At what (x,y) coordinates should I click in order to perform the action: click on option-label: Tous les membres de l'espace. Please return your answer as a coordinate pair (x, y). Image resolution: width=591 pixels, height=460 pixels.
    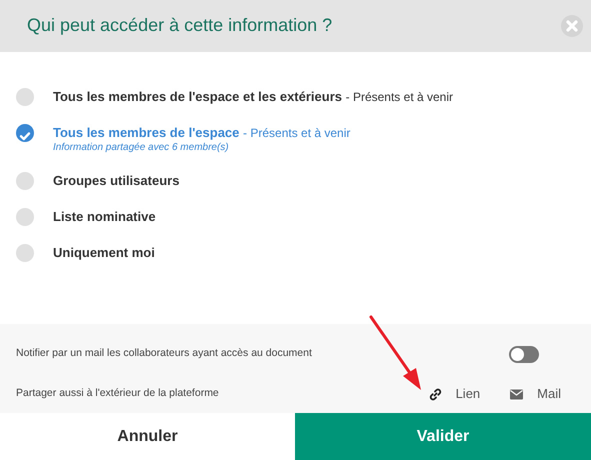
    Looking at the image, I should click on (146, 132).